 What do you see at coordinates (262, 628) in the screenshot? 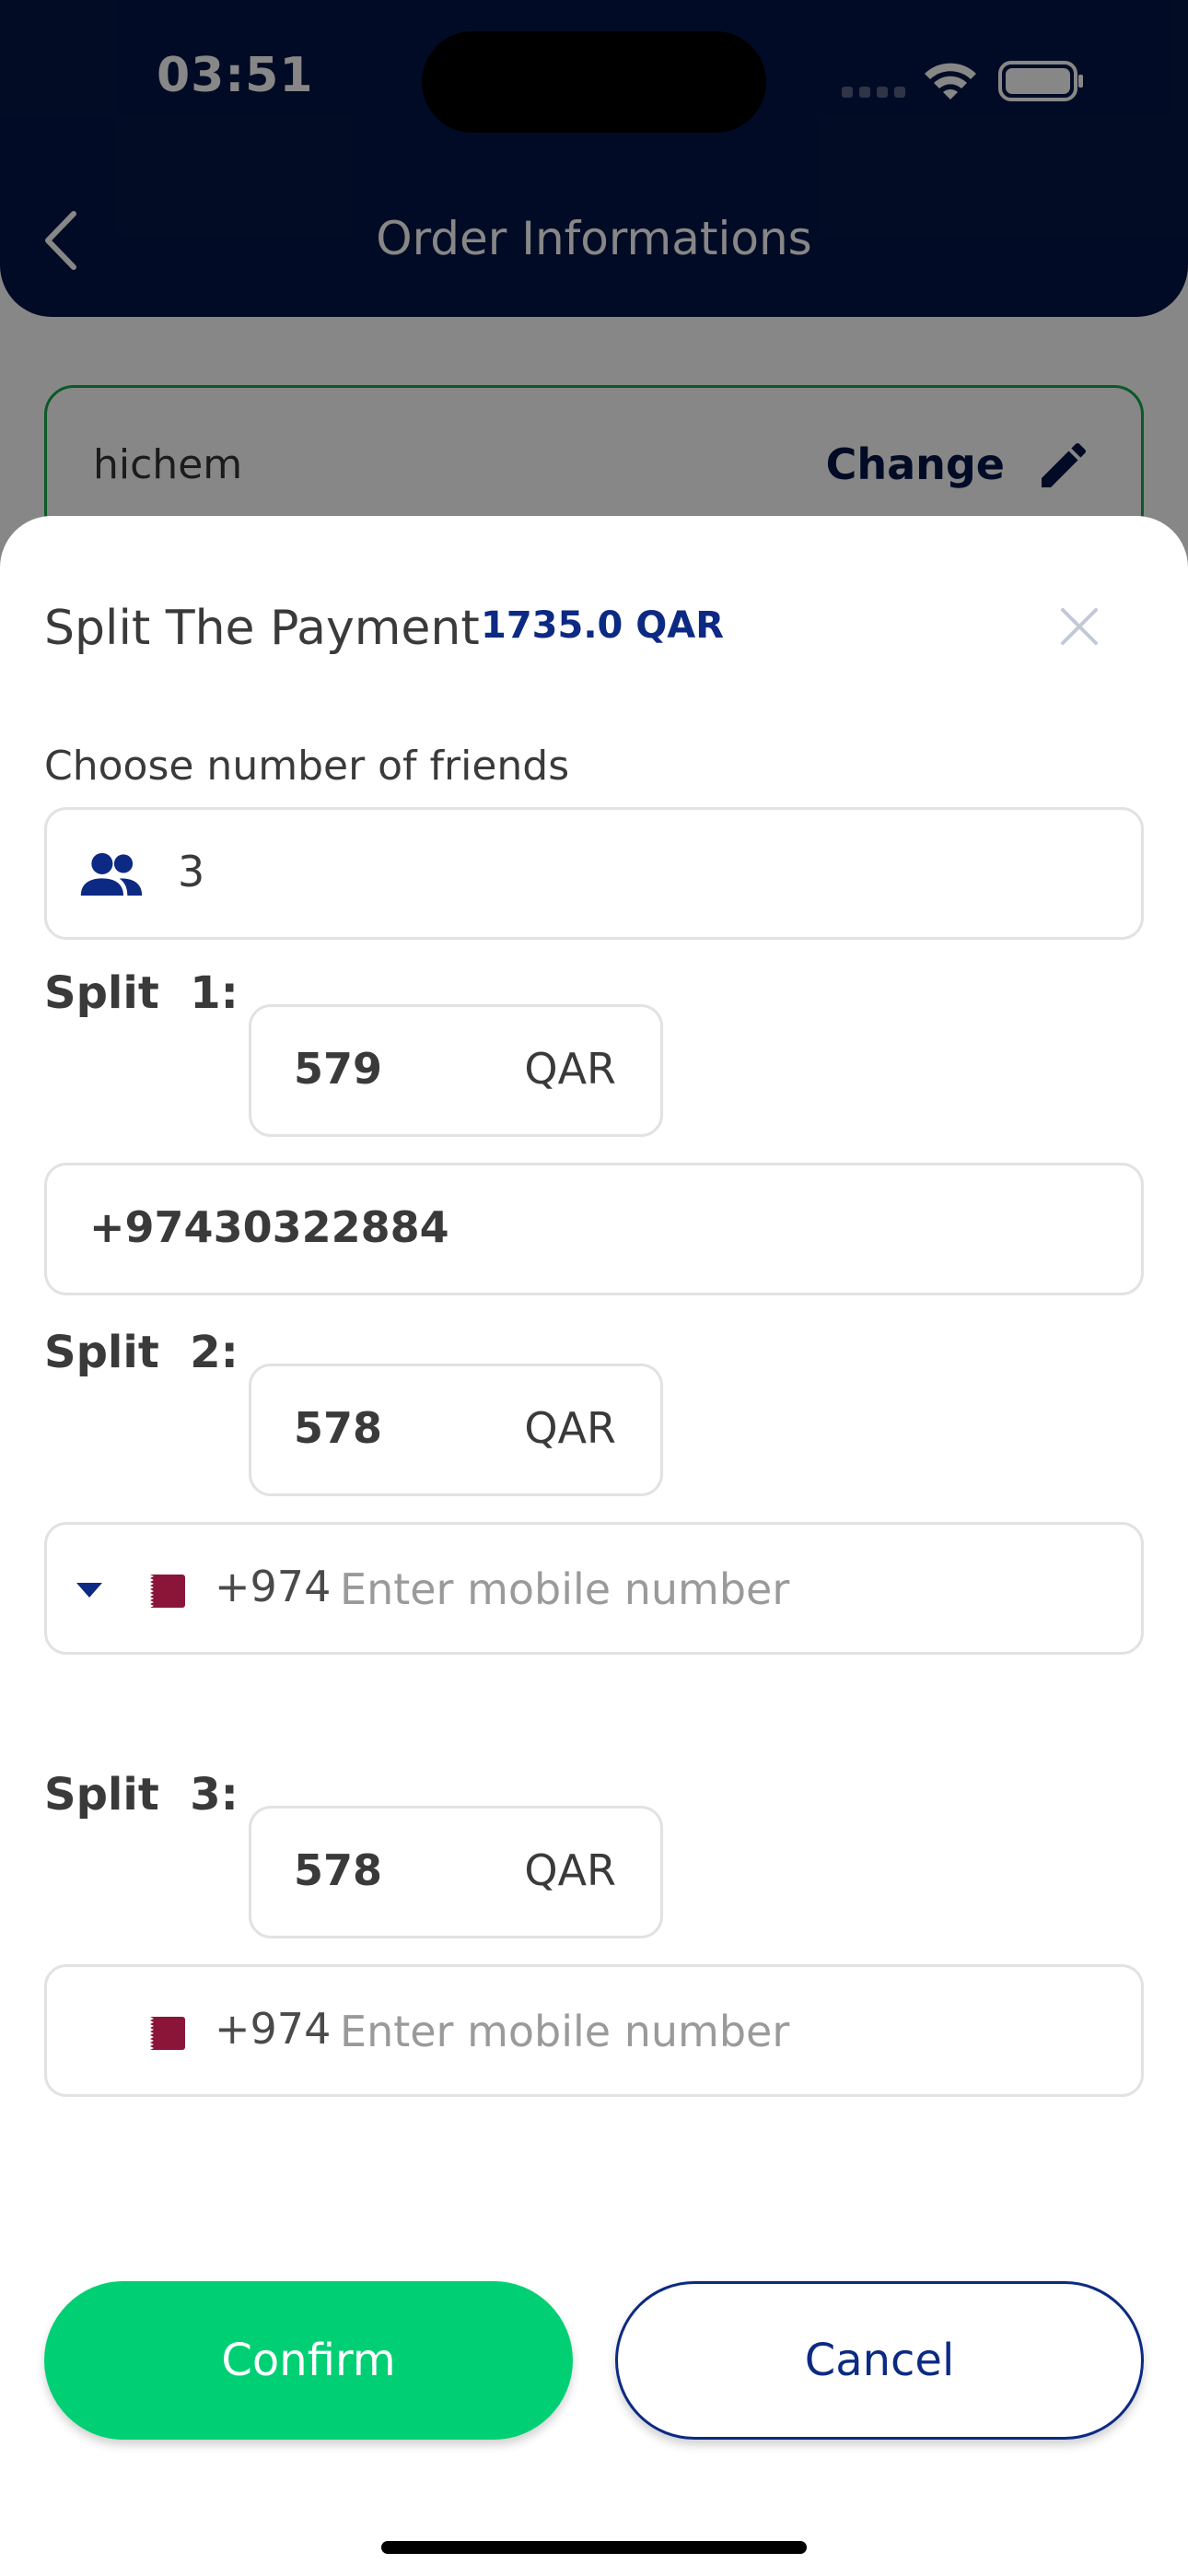
I see `sheet-title: Split The Payment` at bounding box center [262, 628].